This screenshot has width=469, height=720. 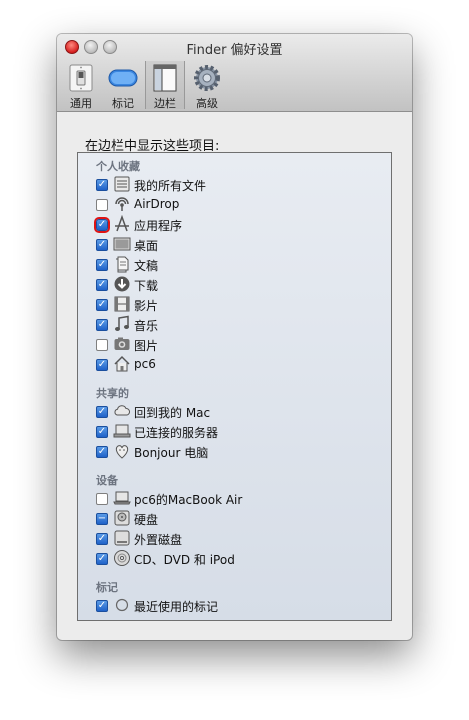 What do you see at coordinates (234, 50) in the screenshot?
I see `window-title: Finder 偏好设置` at bounding box center [234, 50].